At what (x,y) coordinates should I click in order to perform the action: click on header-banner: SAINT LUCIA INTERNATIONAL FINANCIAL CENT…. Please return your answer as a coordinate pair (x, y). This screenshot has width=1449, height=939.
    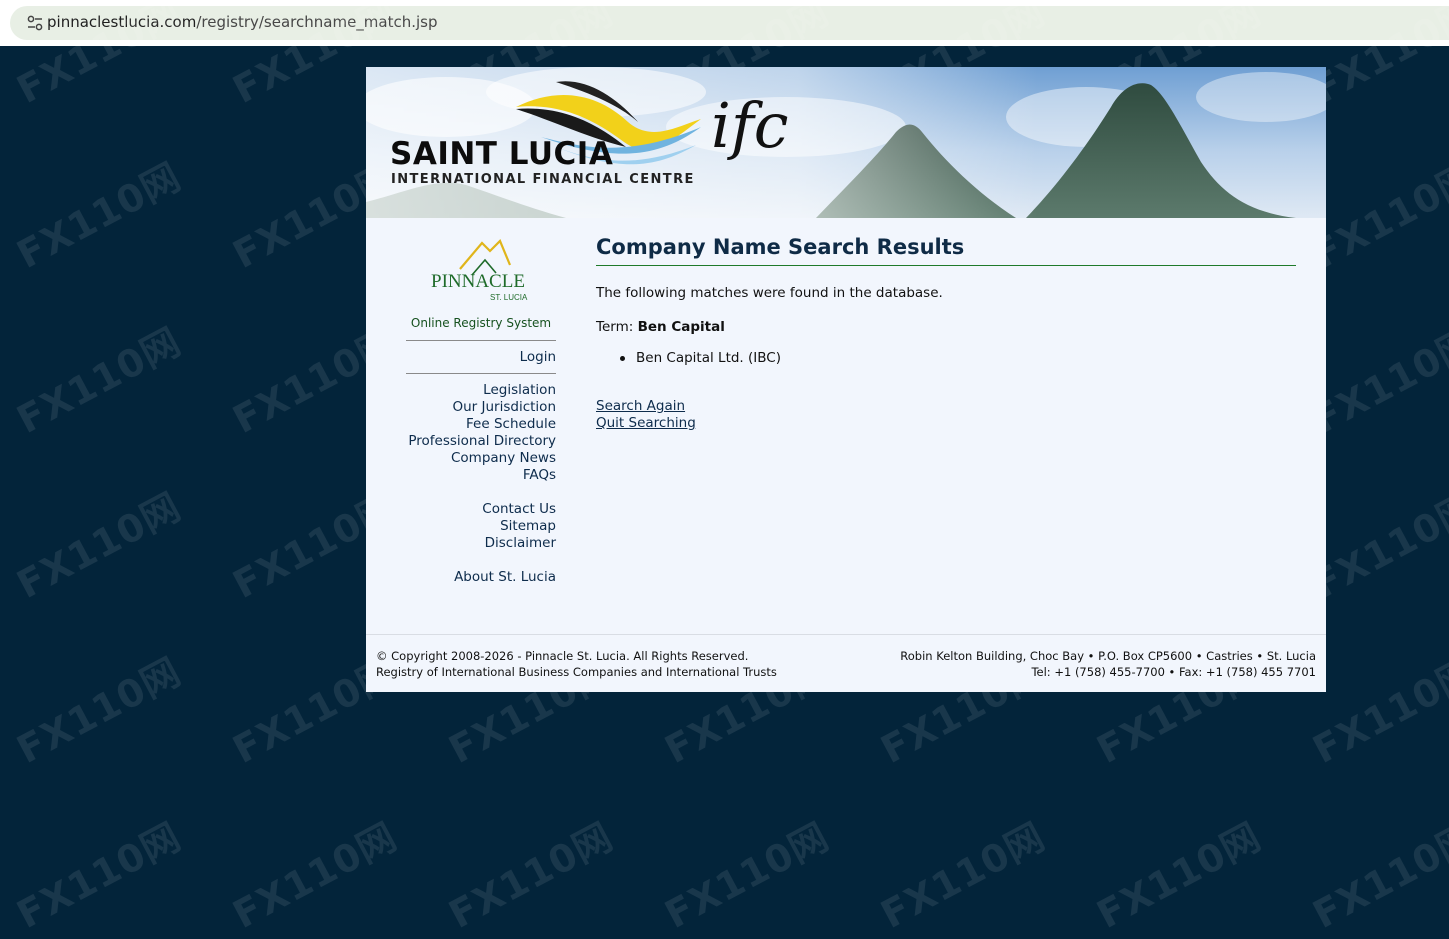
    Looking at the image, I should click on (846, 142).